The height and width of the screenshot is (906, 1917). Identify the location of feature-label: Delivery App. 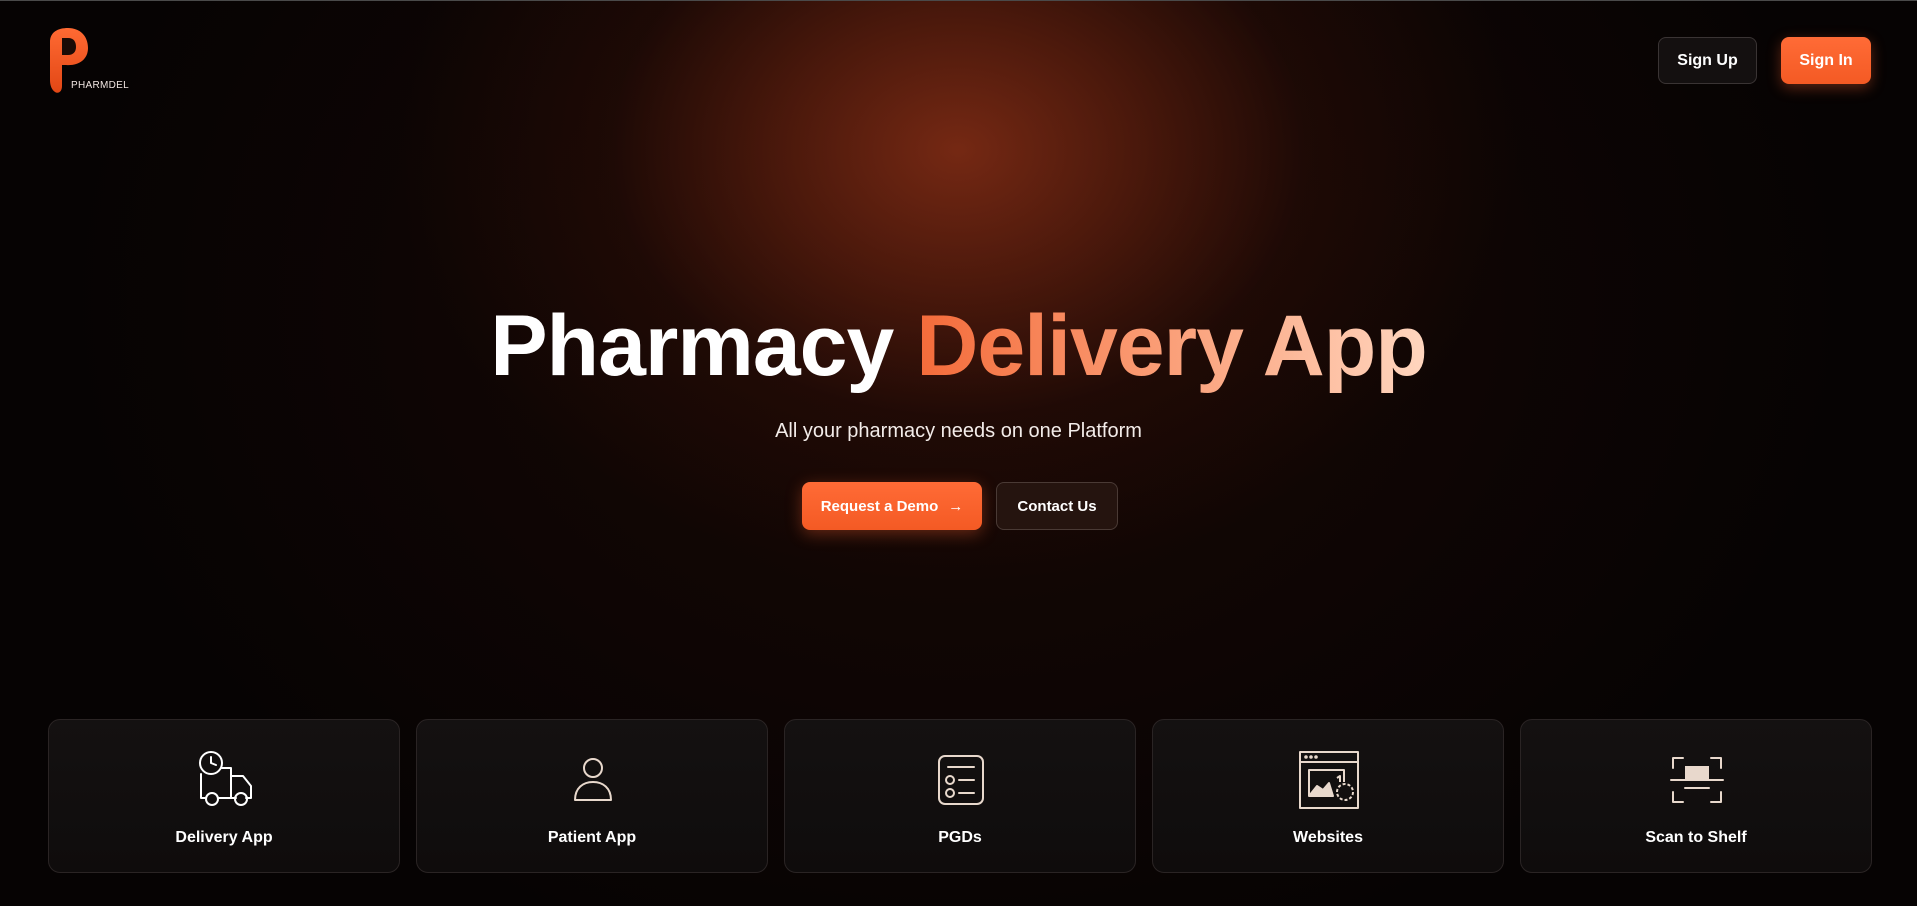
(224, 837).